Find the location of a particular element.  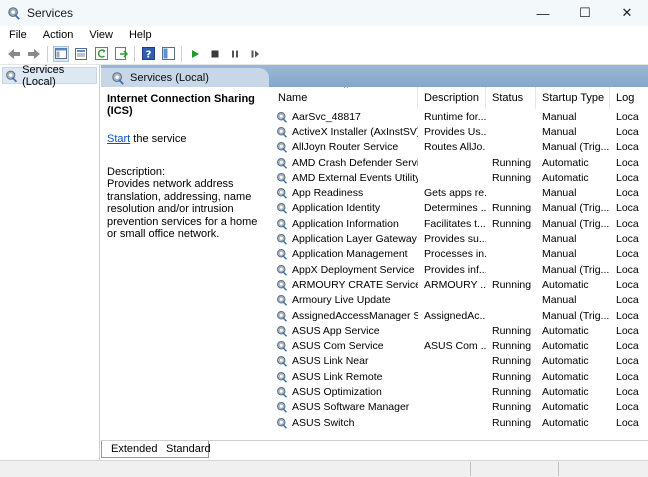

show-hide-icon is located at coordinates (168, 54).